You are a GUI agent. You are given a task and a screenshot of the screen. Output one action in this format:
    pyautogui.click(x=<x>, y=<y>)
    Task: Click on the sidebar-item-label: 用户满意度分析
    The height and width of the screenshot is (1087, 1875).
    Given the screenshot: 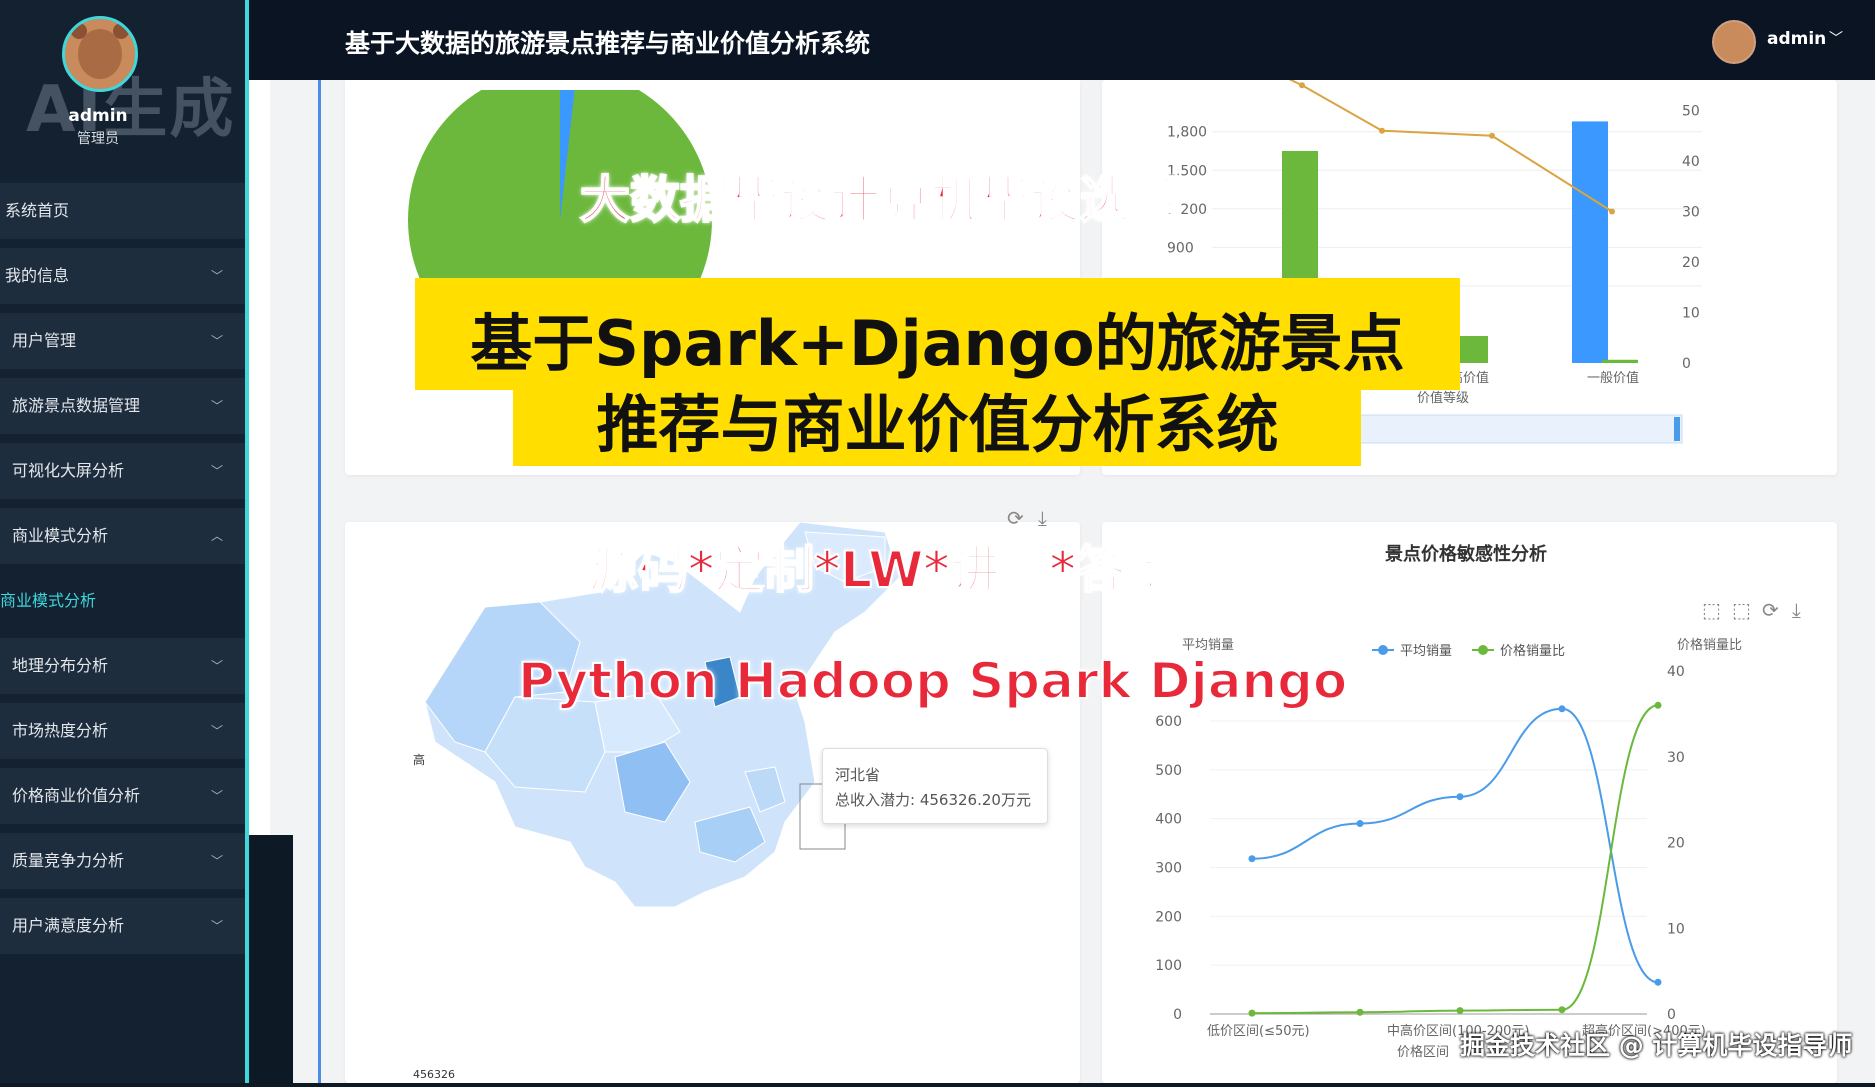 What is the action you would take?
    pyautogui.click(x=68, y=925)
    